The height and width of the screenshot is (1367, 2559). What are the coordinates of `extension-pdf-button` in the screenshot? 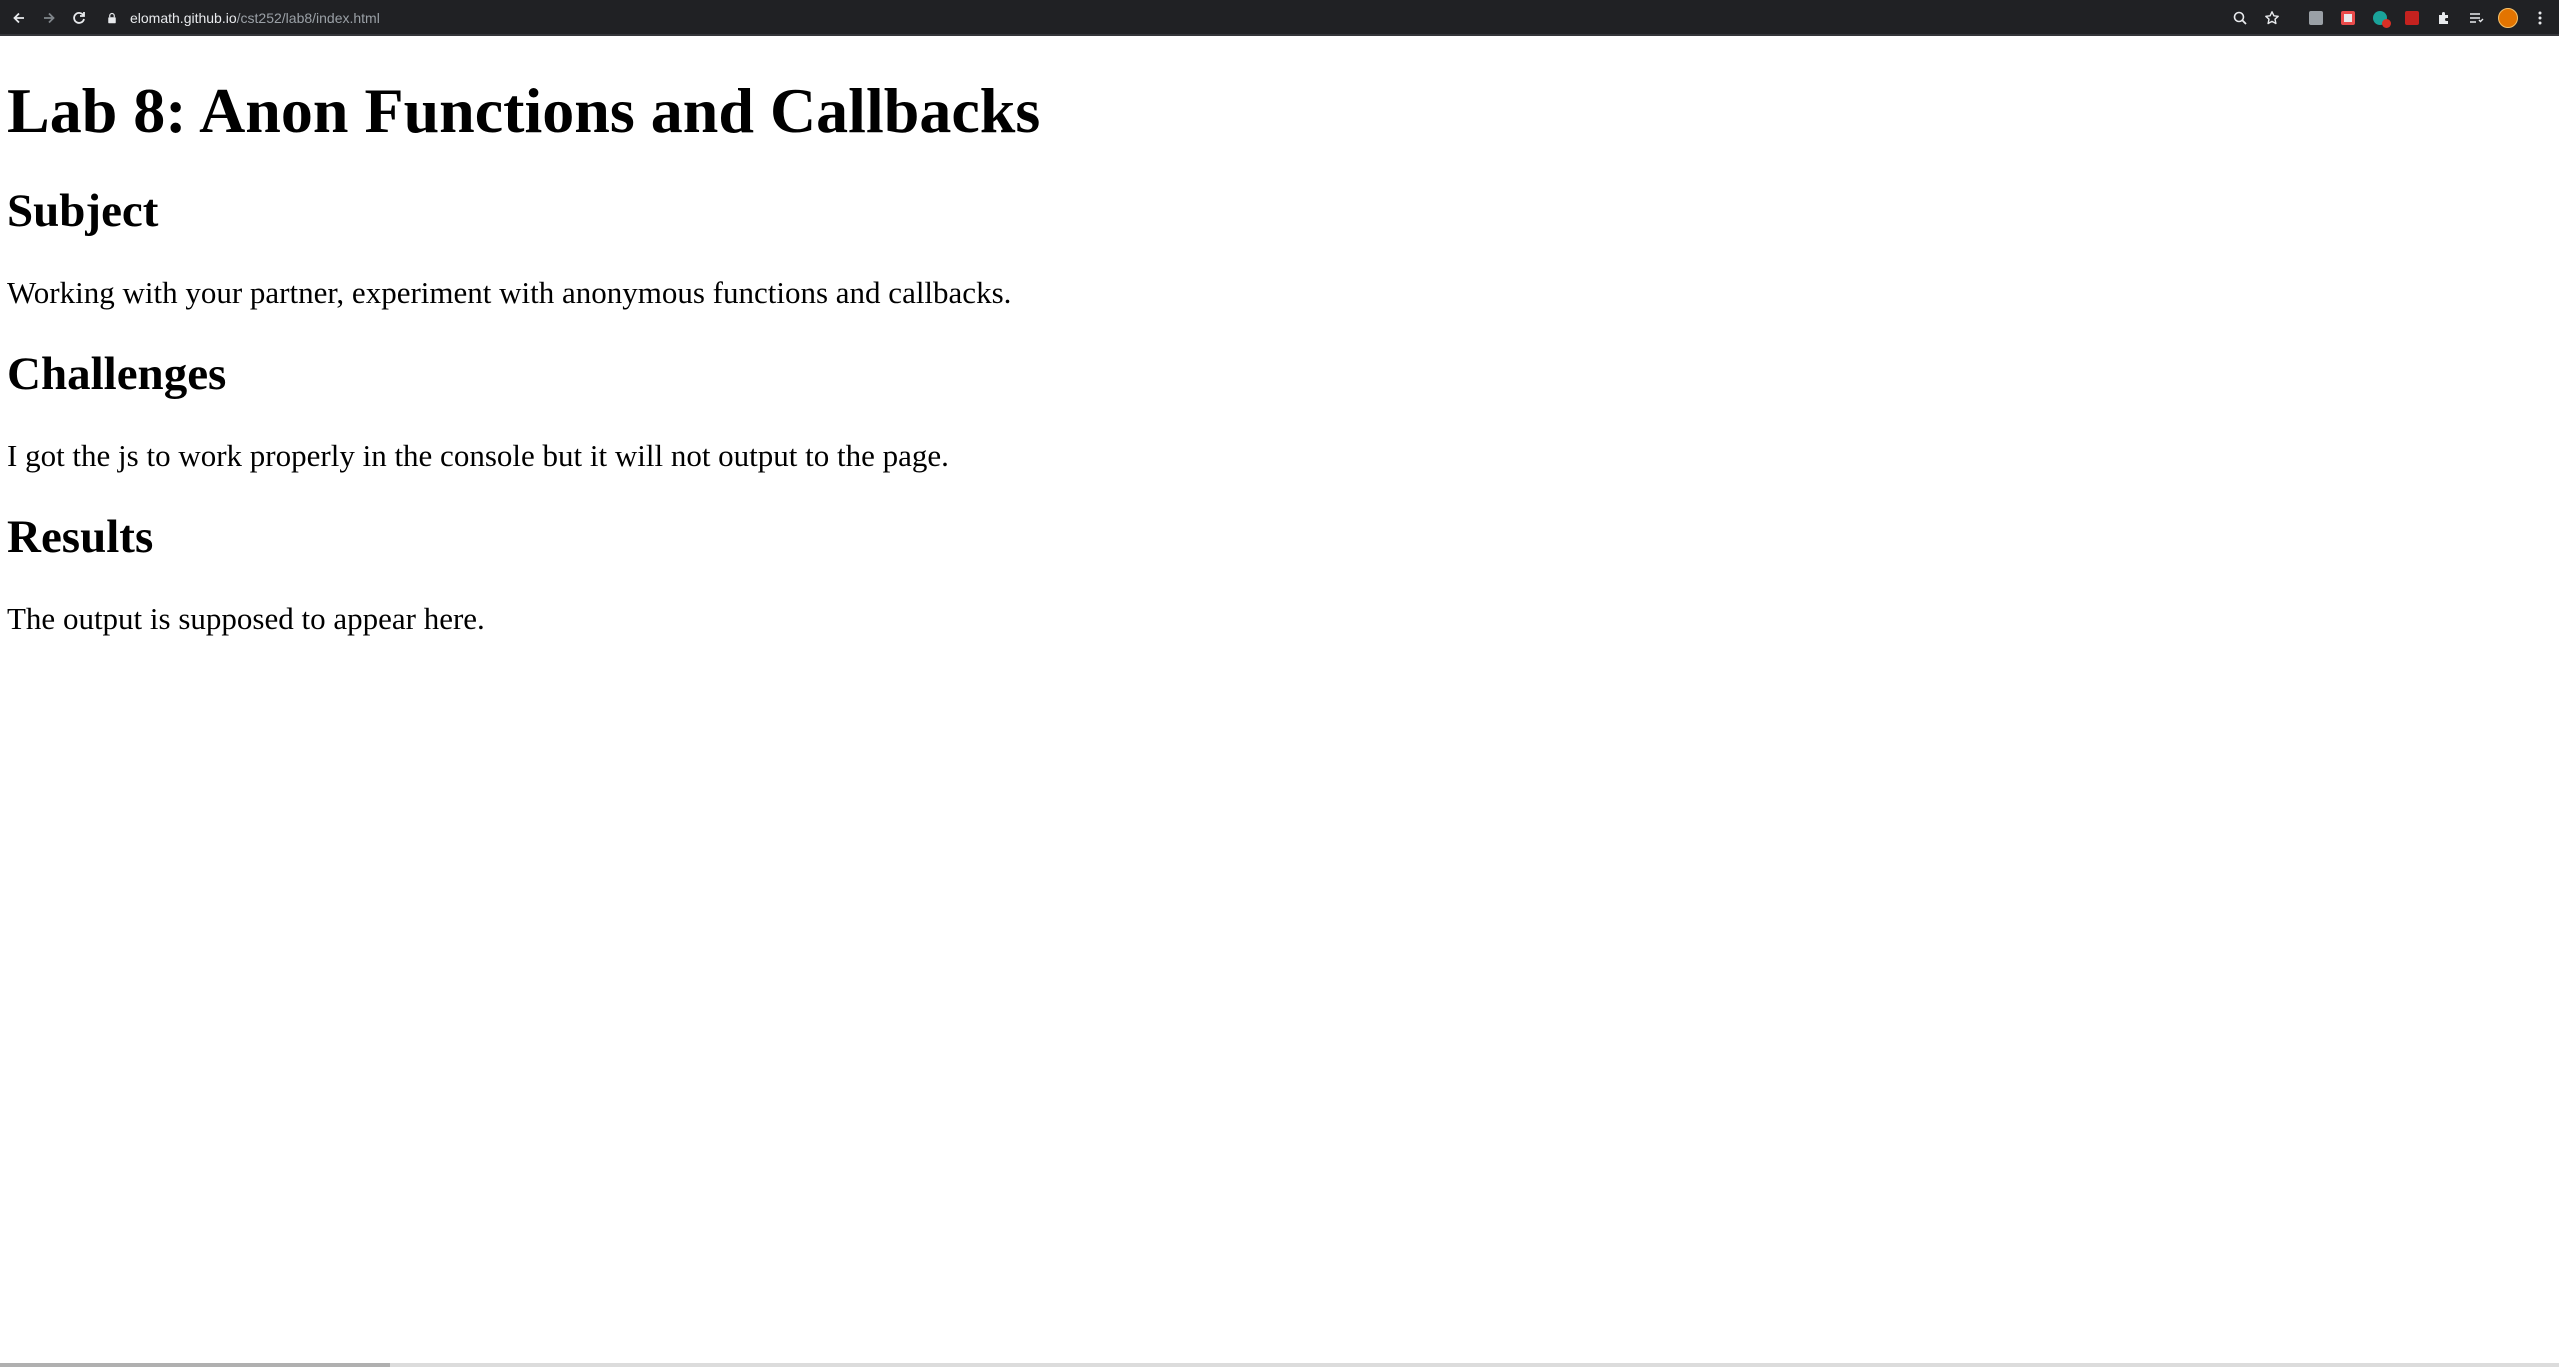 It's located at (2412, 18).